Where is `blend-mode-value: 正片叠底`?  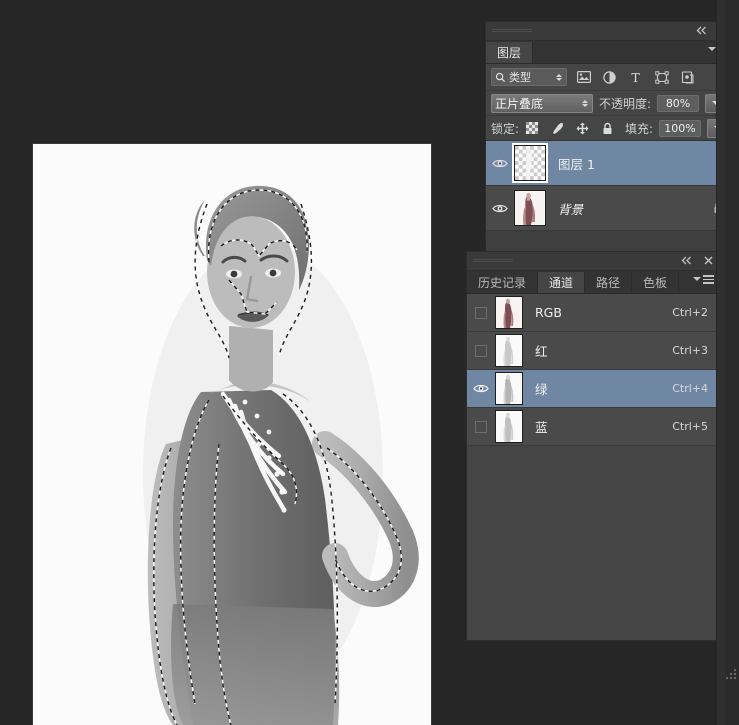 blend-mode-value: 正片叠底 is located at coordinates (519, 103).